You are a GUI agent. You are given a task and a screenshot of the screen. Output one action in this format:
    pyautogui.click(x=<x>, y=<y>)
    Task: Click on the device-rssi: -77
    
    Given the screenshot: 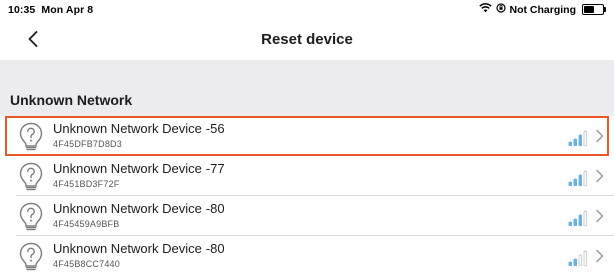 What is the action you would take?
    pyautogui.click(x=215, y=168)
    